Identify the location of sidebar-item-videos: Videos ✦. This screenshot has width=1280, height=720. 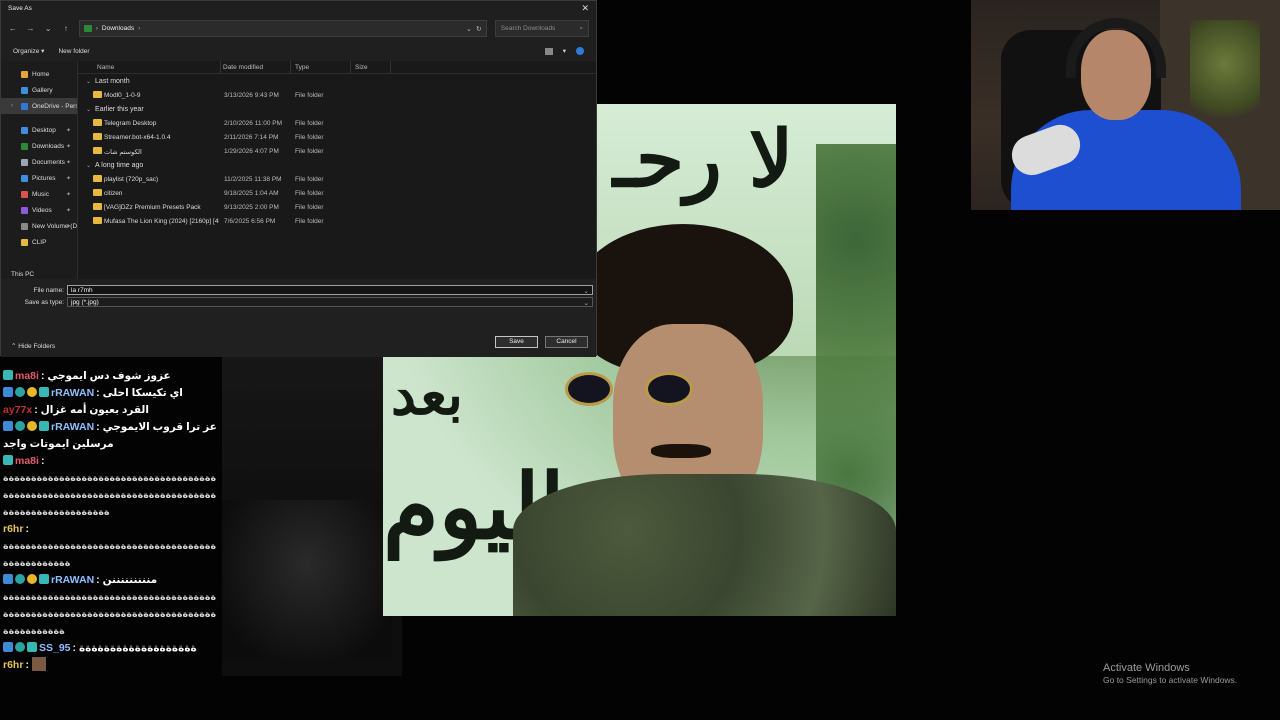
(39, 210).